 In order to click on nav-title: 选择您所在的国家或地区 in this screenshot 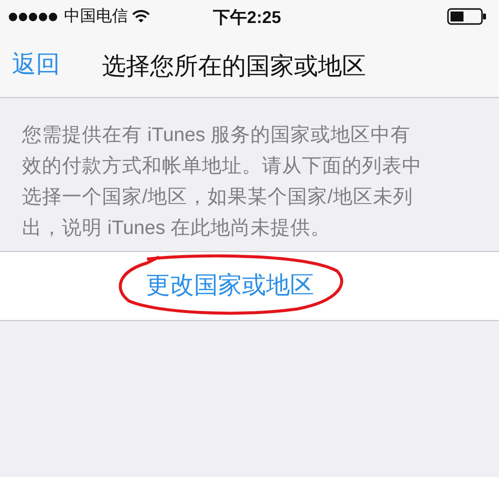, I will do `click(234, 67)`.